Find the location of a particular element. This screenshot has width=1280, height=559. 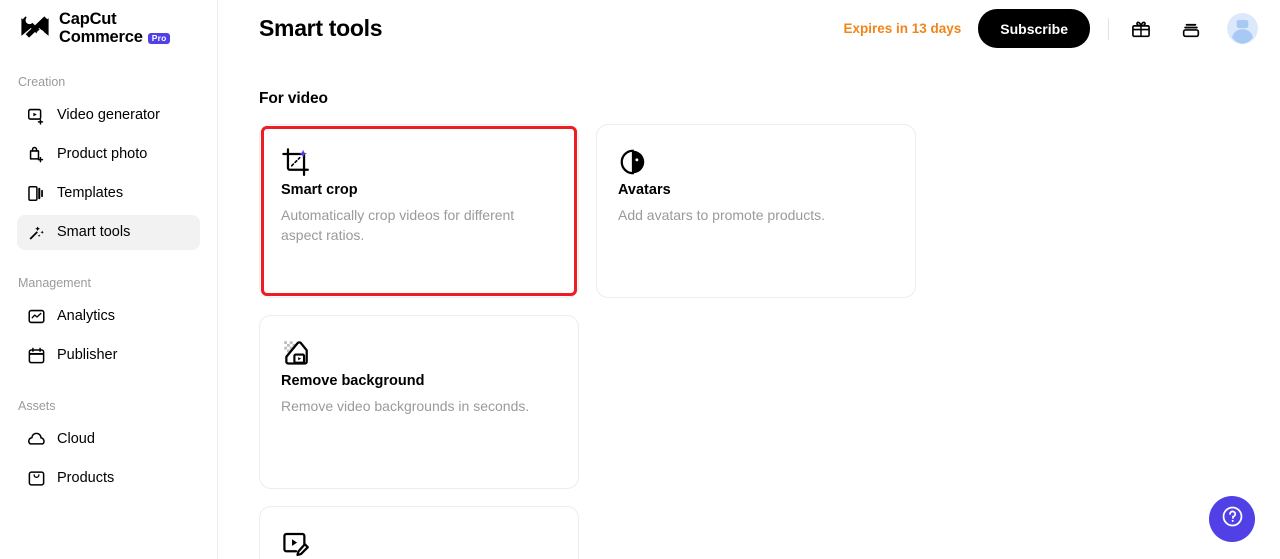

sidebar-item-templates: Templates is located at coordinates (108, 193).